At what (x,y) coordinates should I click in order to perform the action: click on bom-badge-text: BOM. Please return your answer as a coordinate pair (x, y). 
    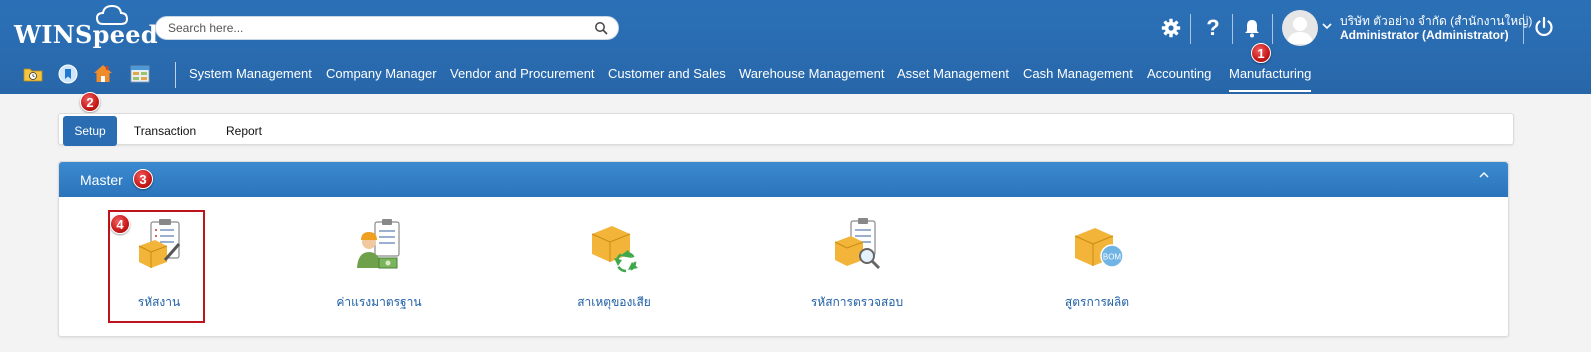
    Looking at the image, I should click on (1112, 257).